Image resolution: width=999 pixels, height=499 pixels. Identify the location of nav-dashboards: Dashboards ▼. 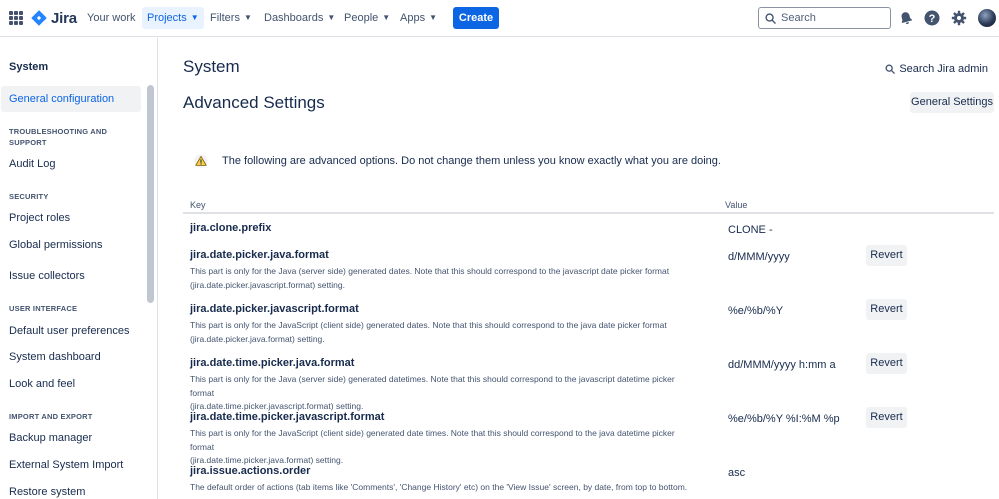
(299, 18).